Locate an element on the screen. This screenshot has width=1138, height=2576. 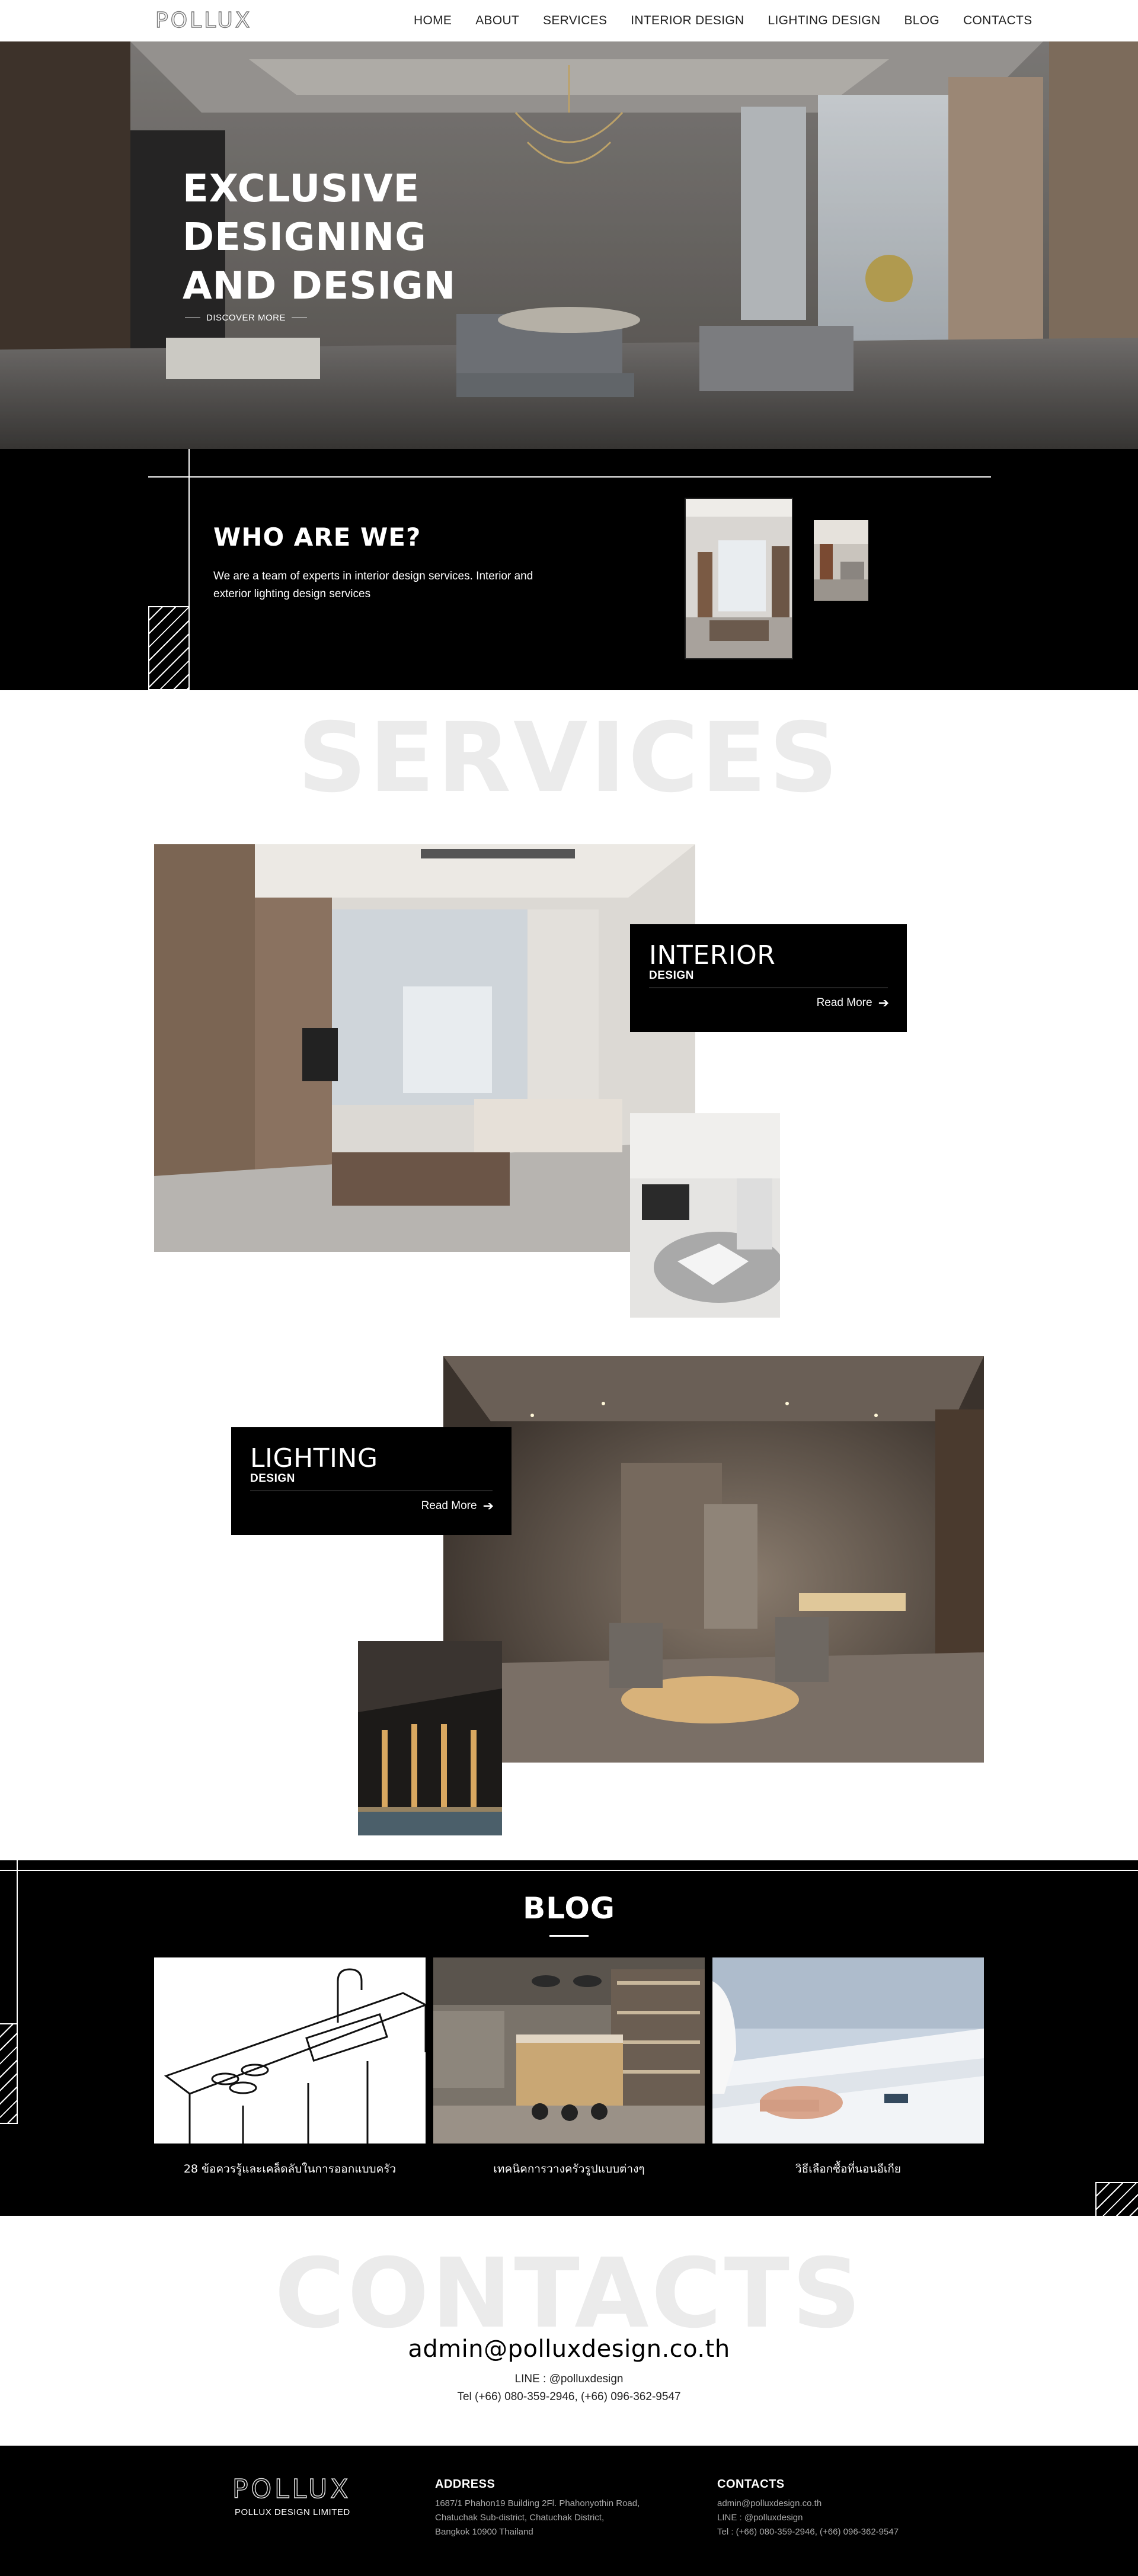
who-room-photo-large is located at coordinates (739, 578).